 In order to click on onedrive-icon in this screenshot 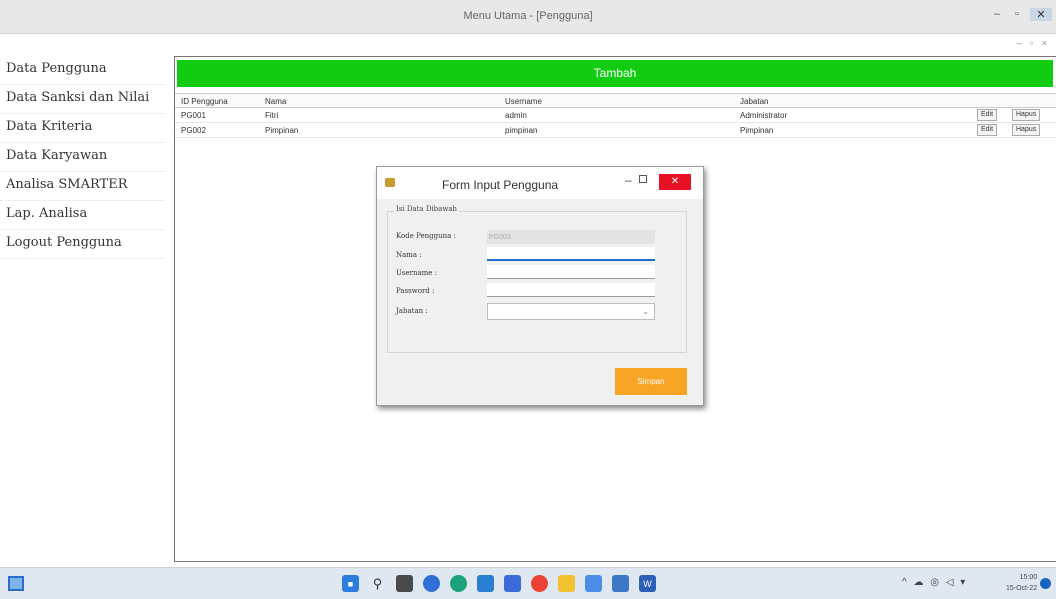, I will do `click(593, 583)`.